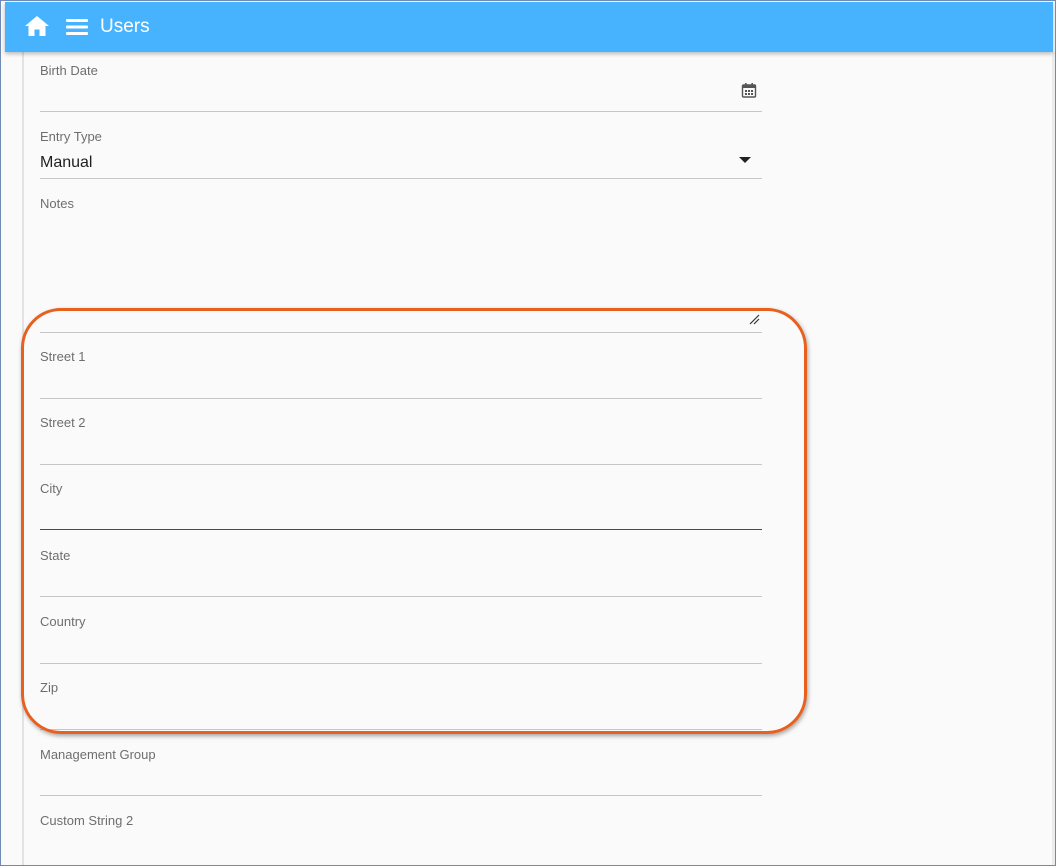 Image resolution: width=1056 pixels, height=866 pixels. I want to click on dropdown-arrow-icon, so click(745, 160).